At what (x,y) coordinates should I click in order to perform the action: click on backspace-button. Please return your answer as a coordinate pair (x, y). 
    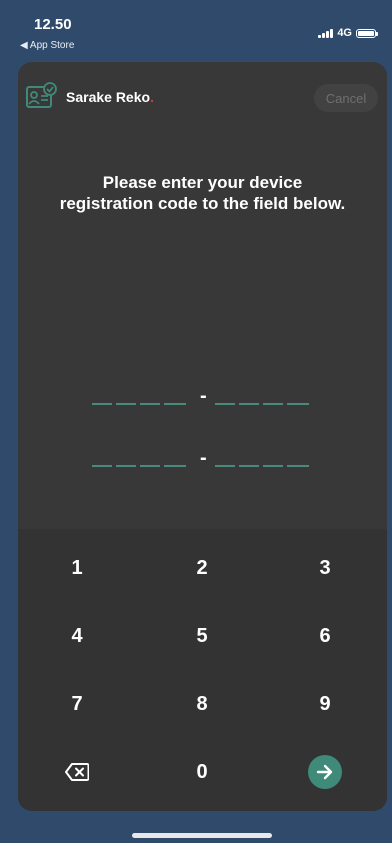
    Looking at the image, I should click on (77, 772).